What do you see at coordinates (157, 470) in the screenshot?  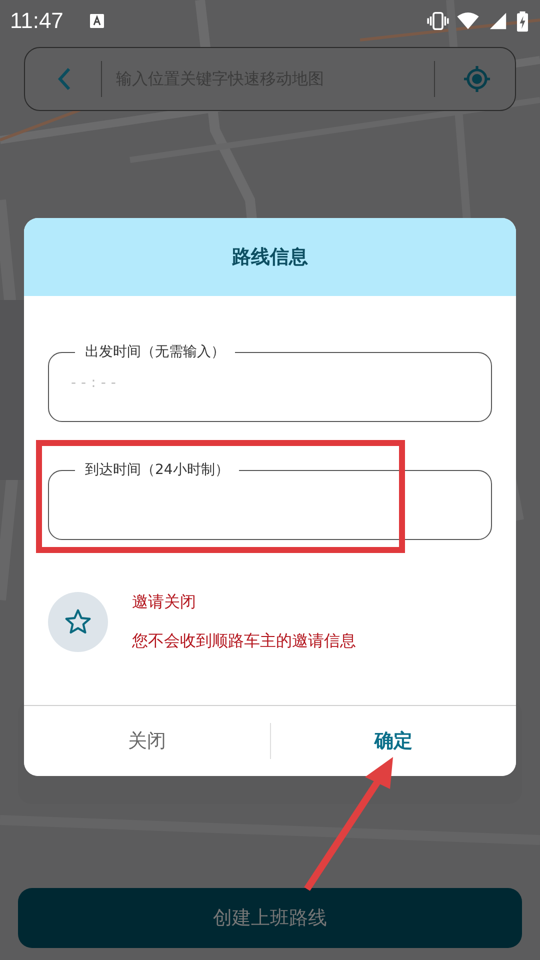 I see `field-label: 到达时间（24小时制）` at bounding box center [157, 470].